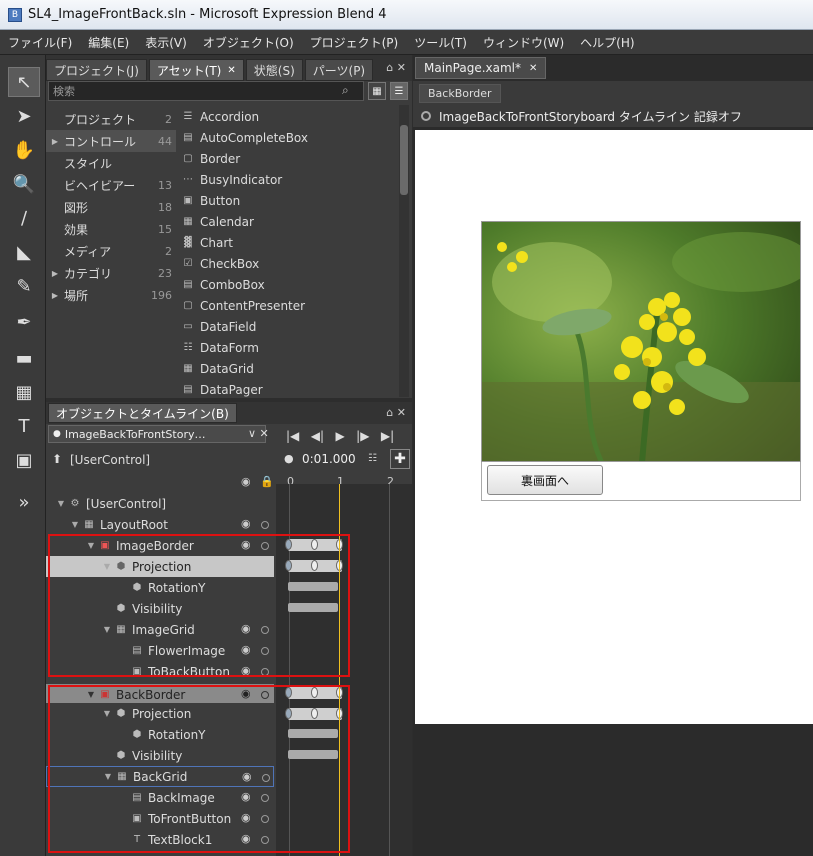 This screenshot has height=856, width=813. What do you see at coordinates (24, 150) in the screenshot?
I see `pan-tool-icon: ✋` at bounding box center [24, 150].